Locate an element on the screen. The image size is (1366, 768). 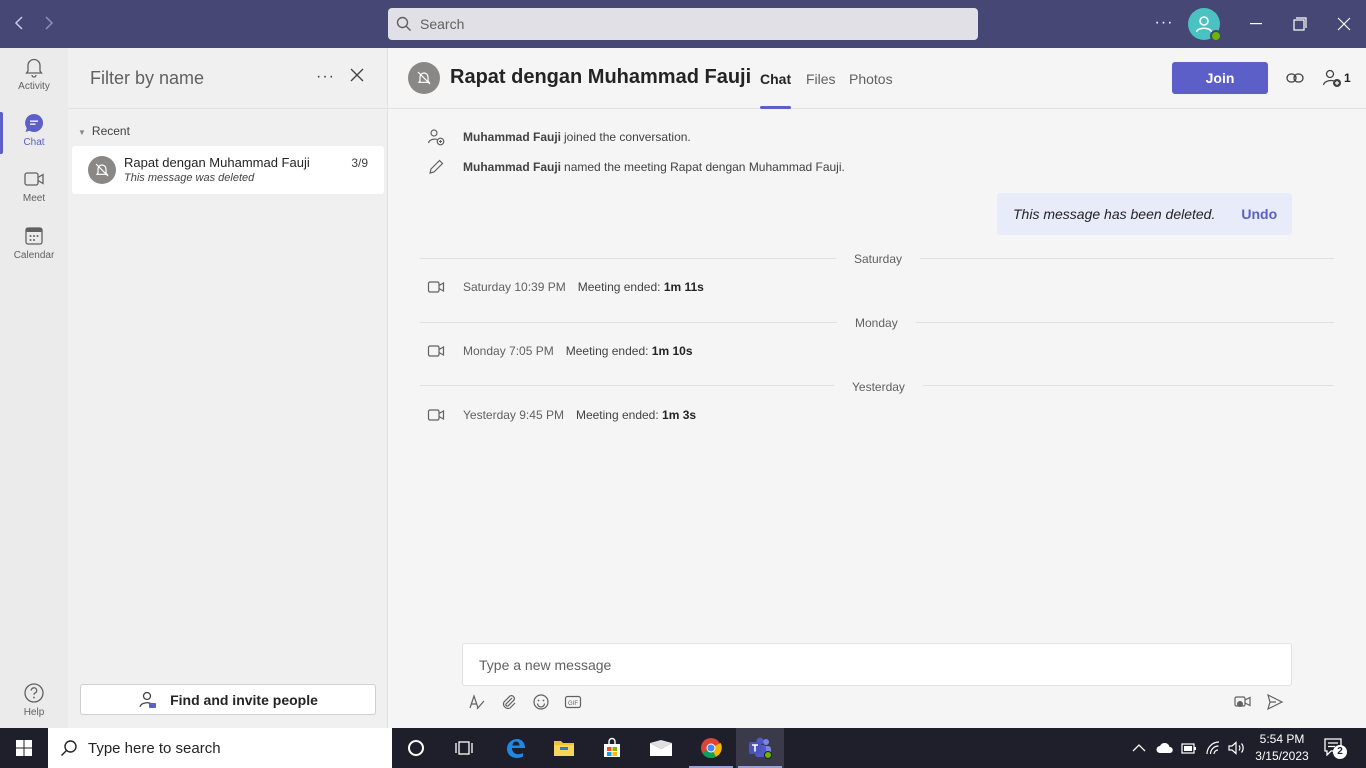
search-input is located at coordinates (680, 24).